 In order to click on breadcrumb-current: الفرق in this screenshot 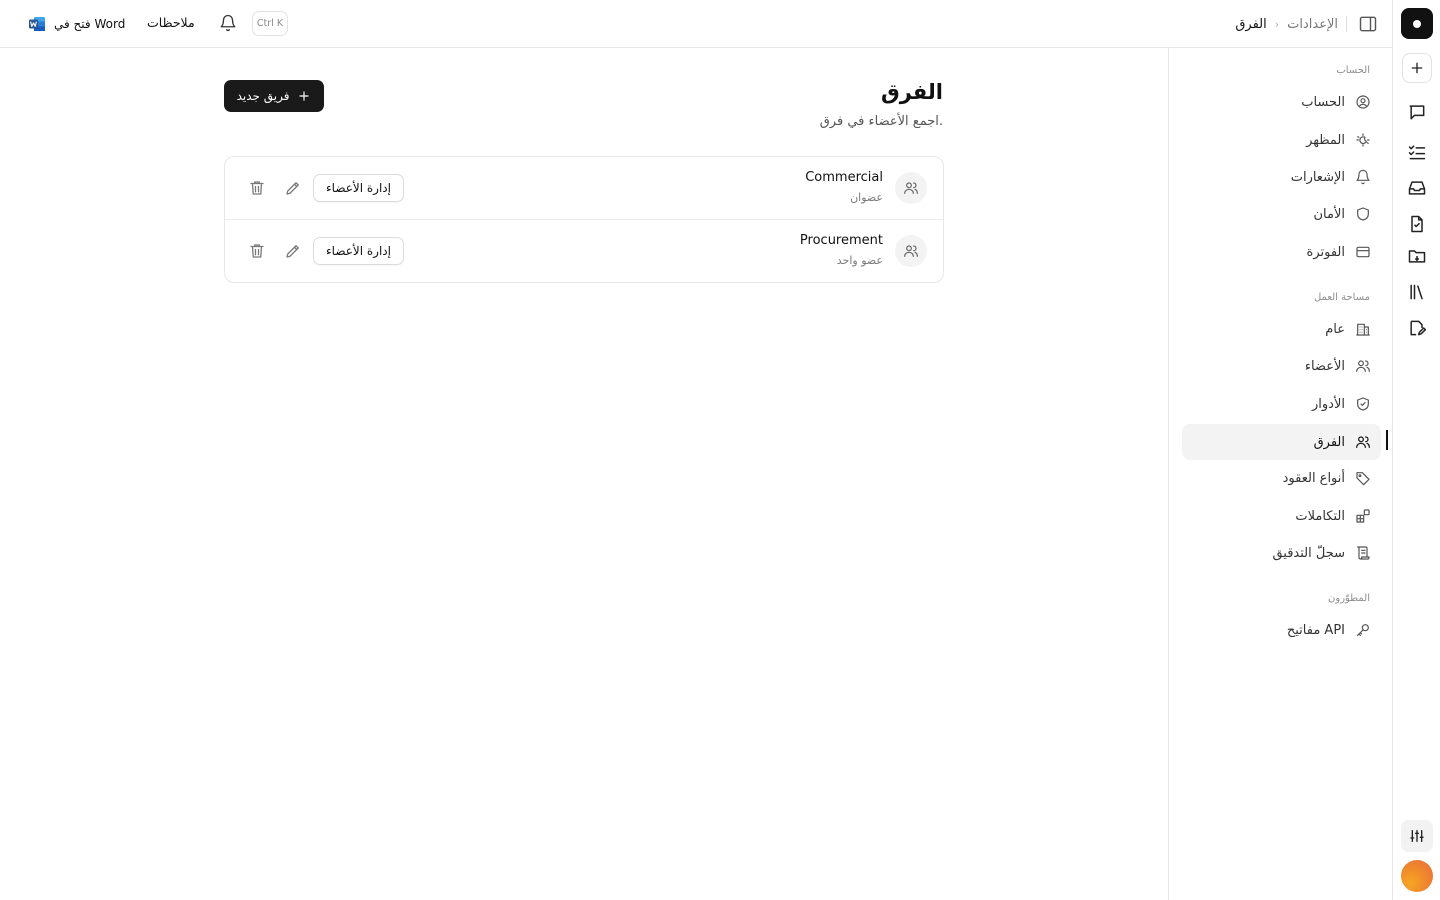, I will do `click(1251, 24)`.